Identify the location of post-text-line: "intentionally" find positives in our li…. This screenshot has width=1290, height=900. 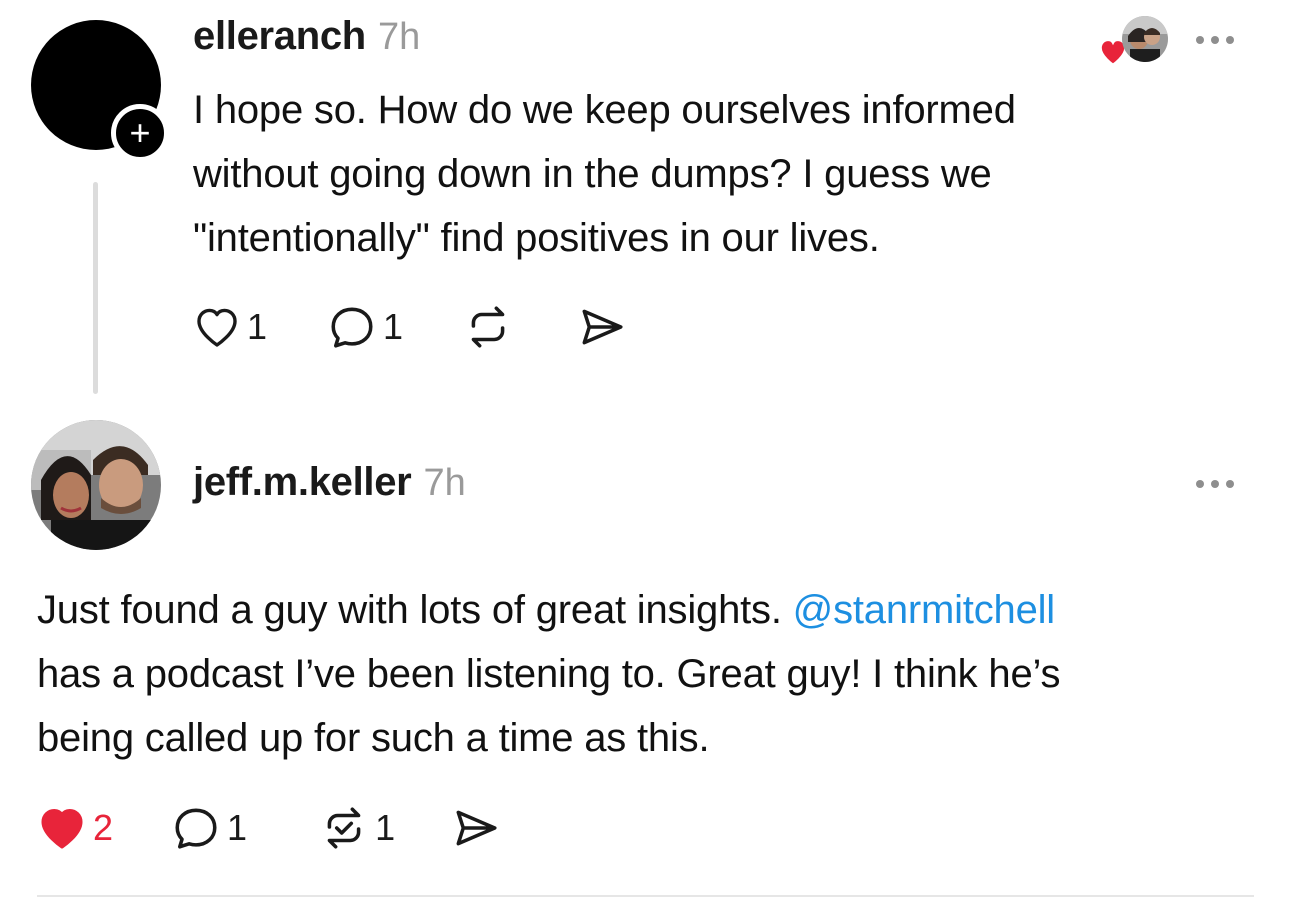
(536, 238).